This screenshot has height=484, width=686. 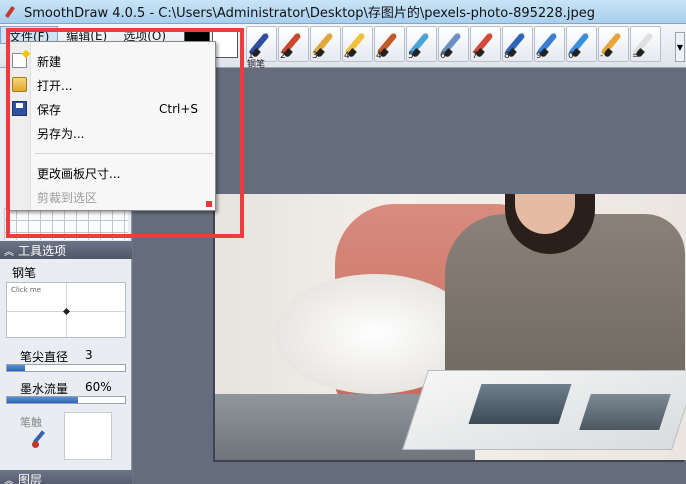 I want to click on tip-size-value: 3, so click(x=89, y=355).